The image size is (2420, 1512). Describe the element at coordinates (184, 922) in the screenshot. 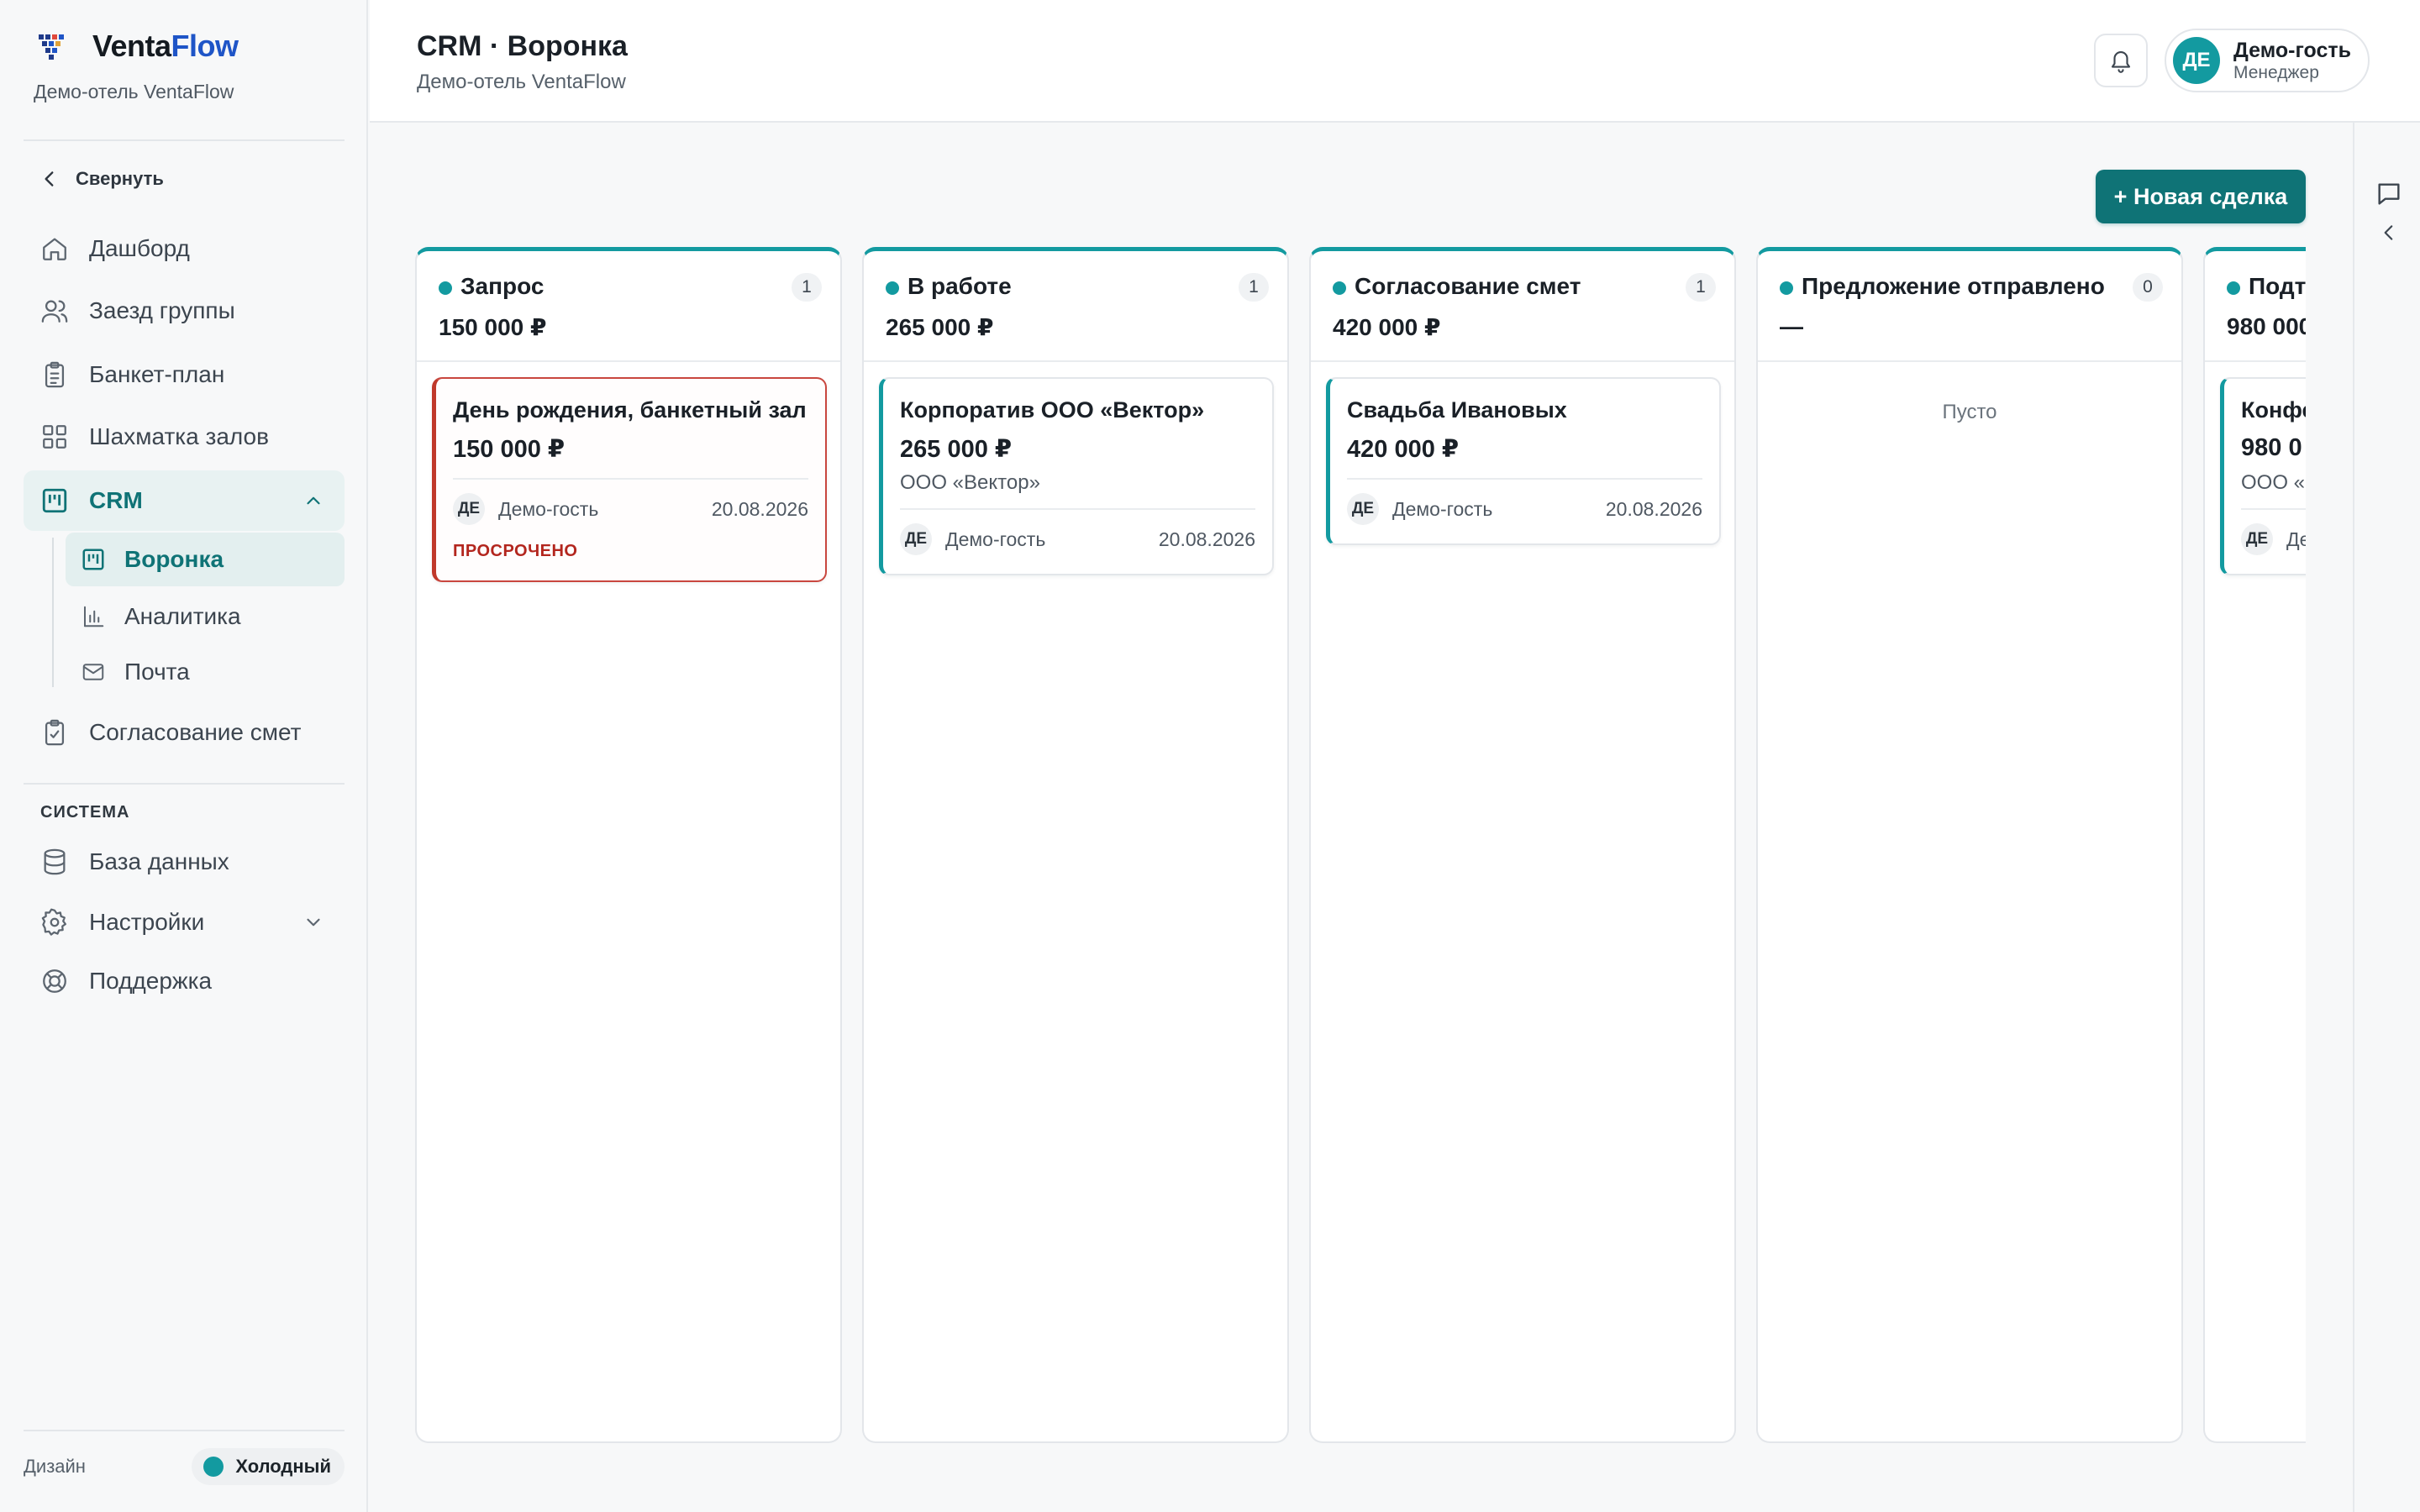

I see `sidebar-item-settings: Настройки` at that location.